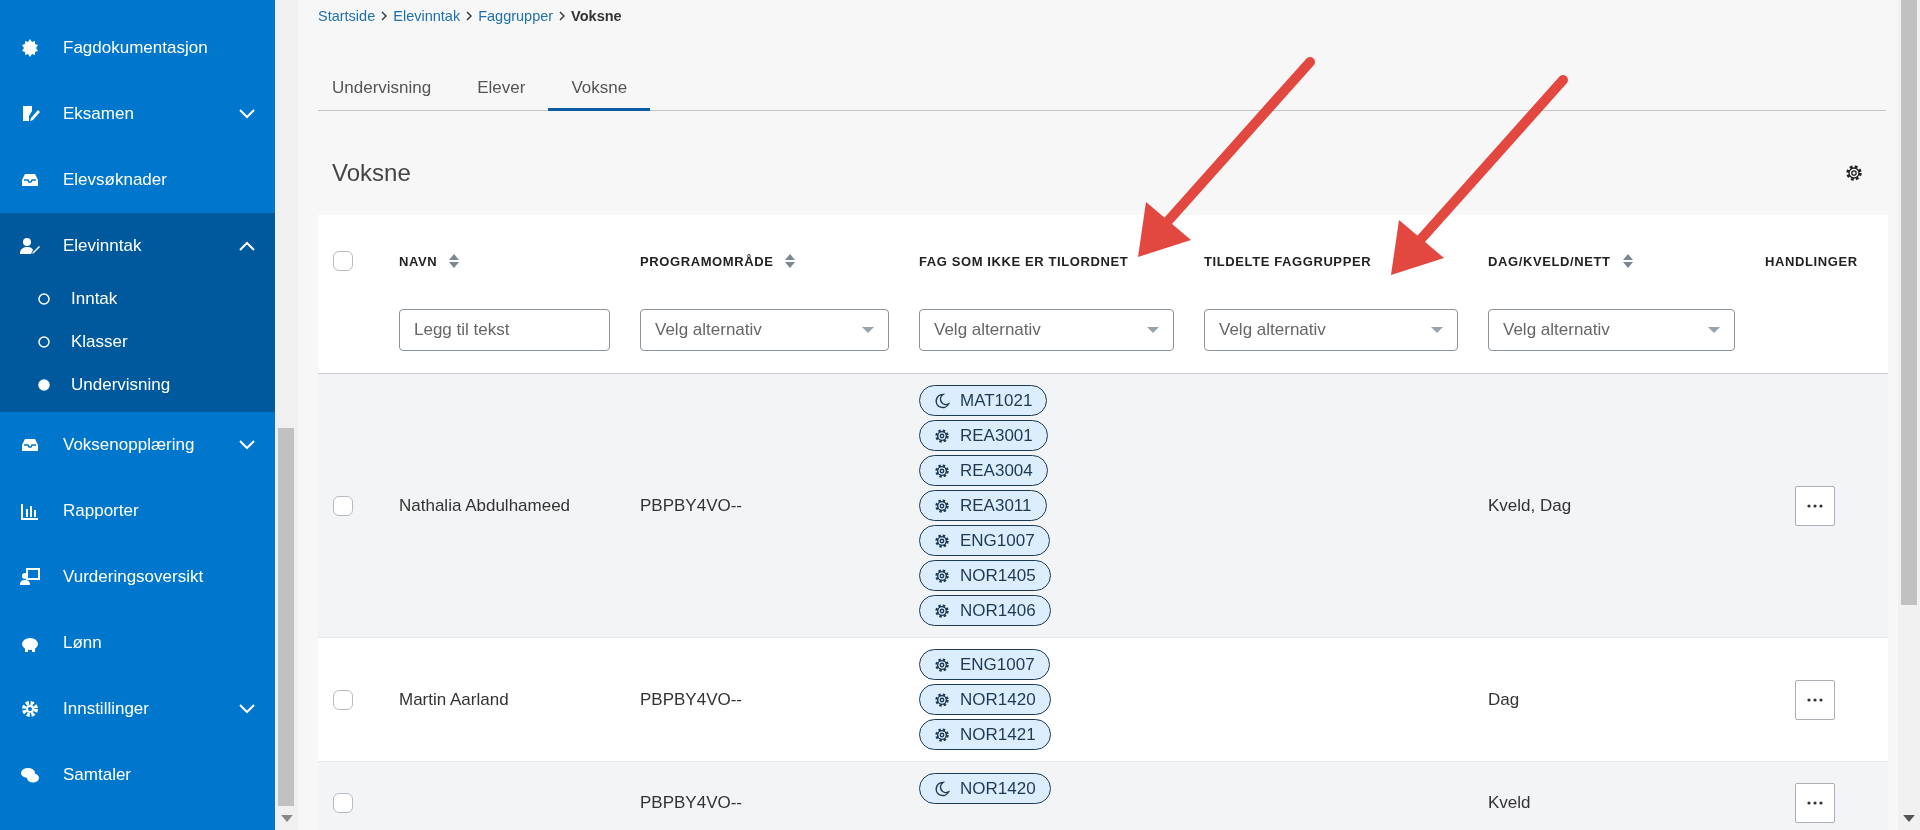  I want to click on bar-chart-icon, so click(30, 511).